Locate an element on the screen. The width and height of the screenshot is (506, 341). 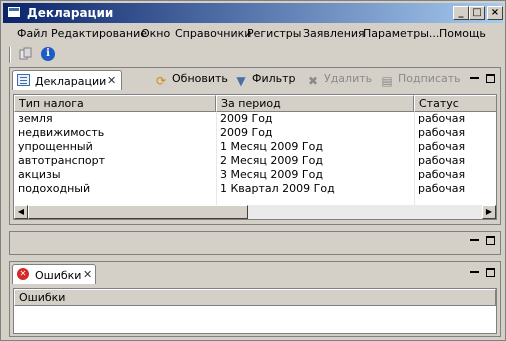
cell-period: 3 Месяц 2009 Год is located at coordinates (271, 174).